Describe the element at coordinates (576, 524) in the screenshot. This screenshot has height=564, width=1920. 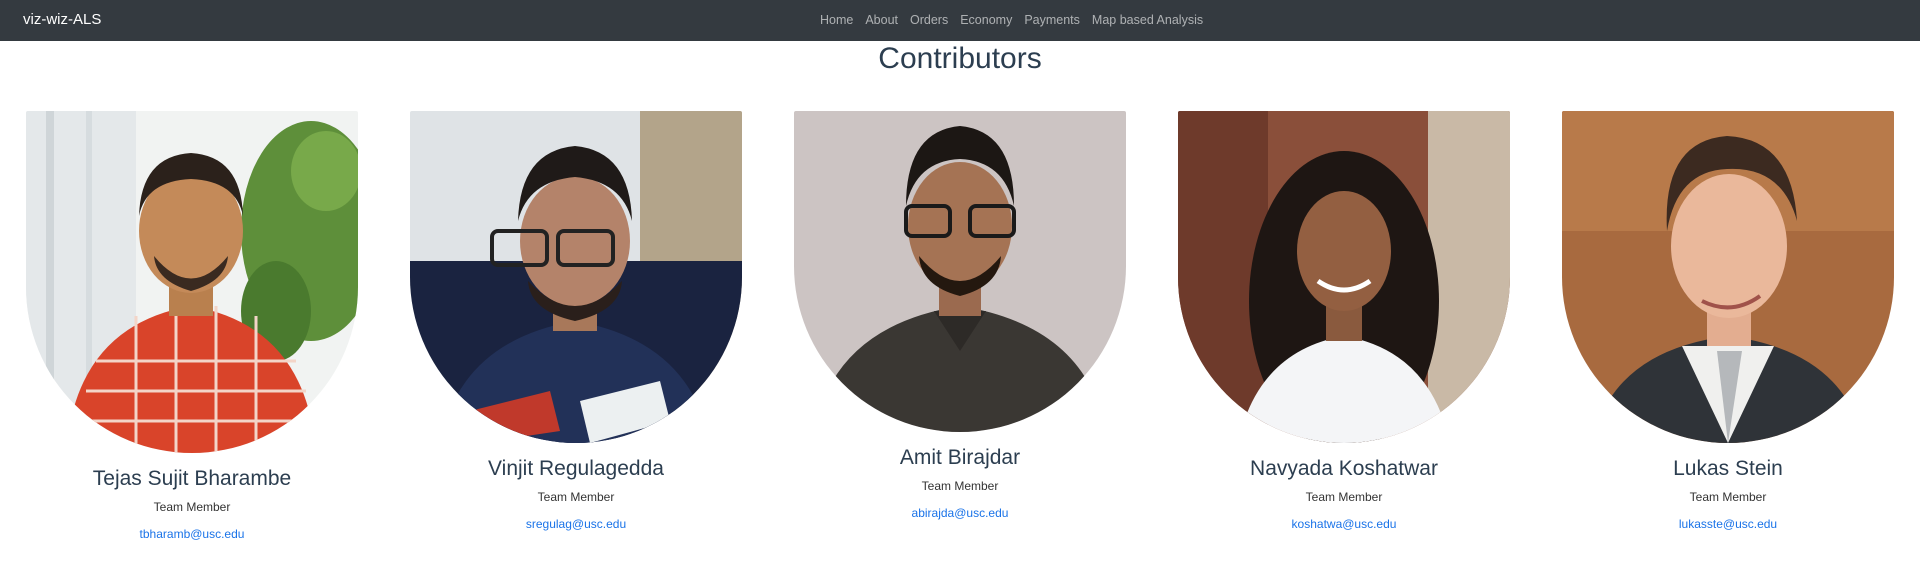
I see `contributor-email-link: sregulag@usc.edu` at that location.